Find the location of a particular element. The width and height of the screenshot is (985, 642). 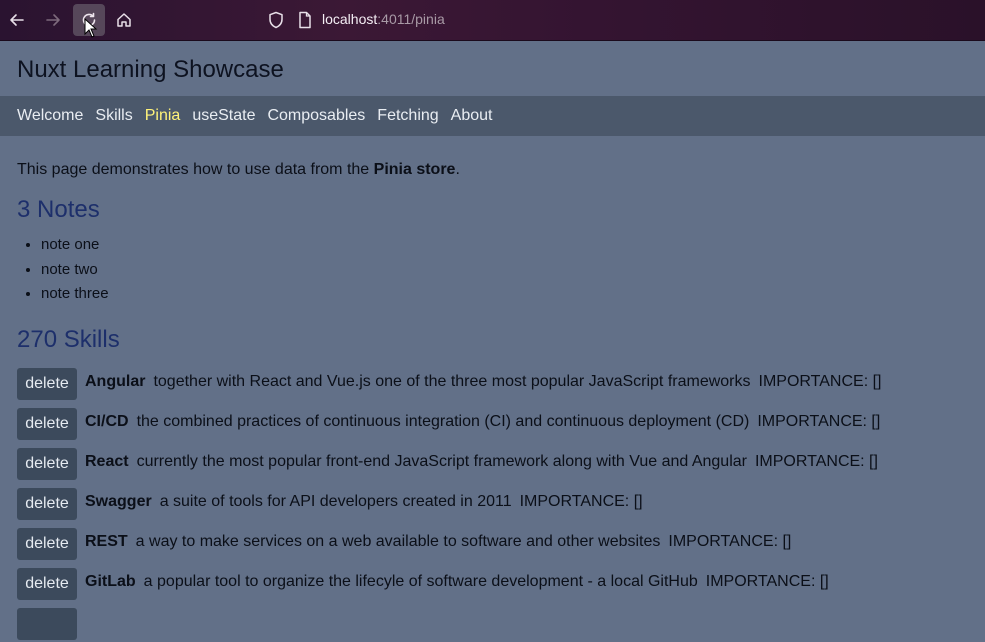

skills-heading: 270 Skills is located at coordinates (68, 339).